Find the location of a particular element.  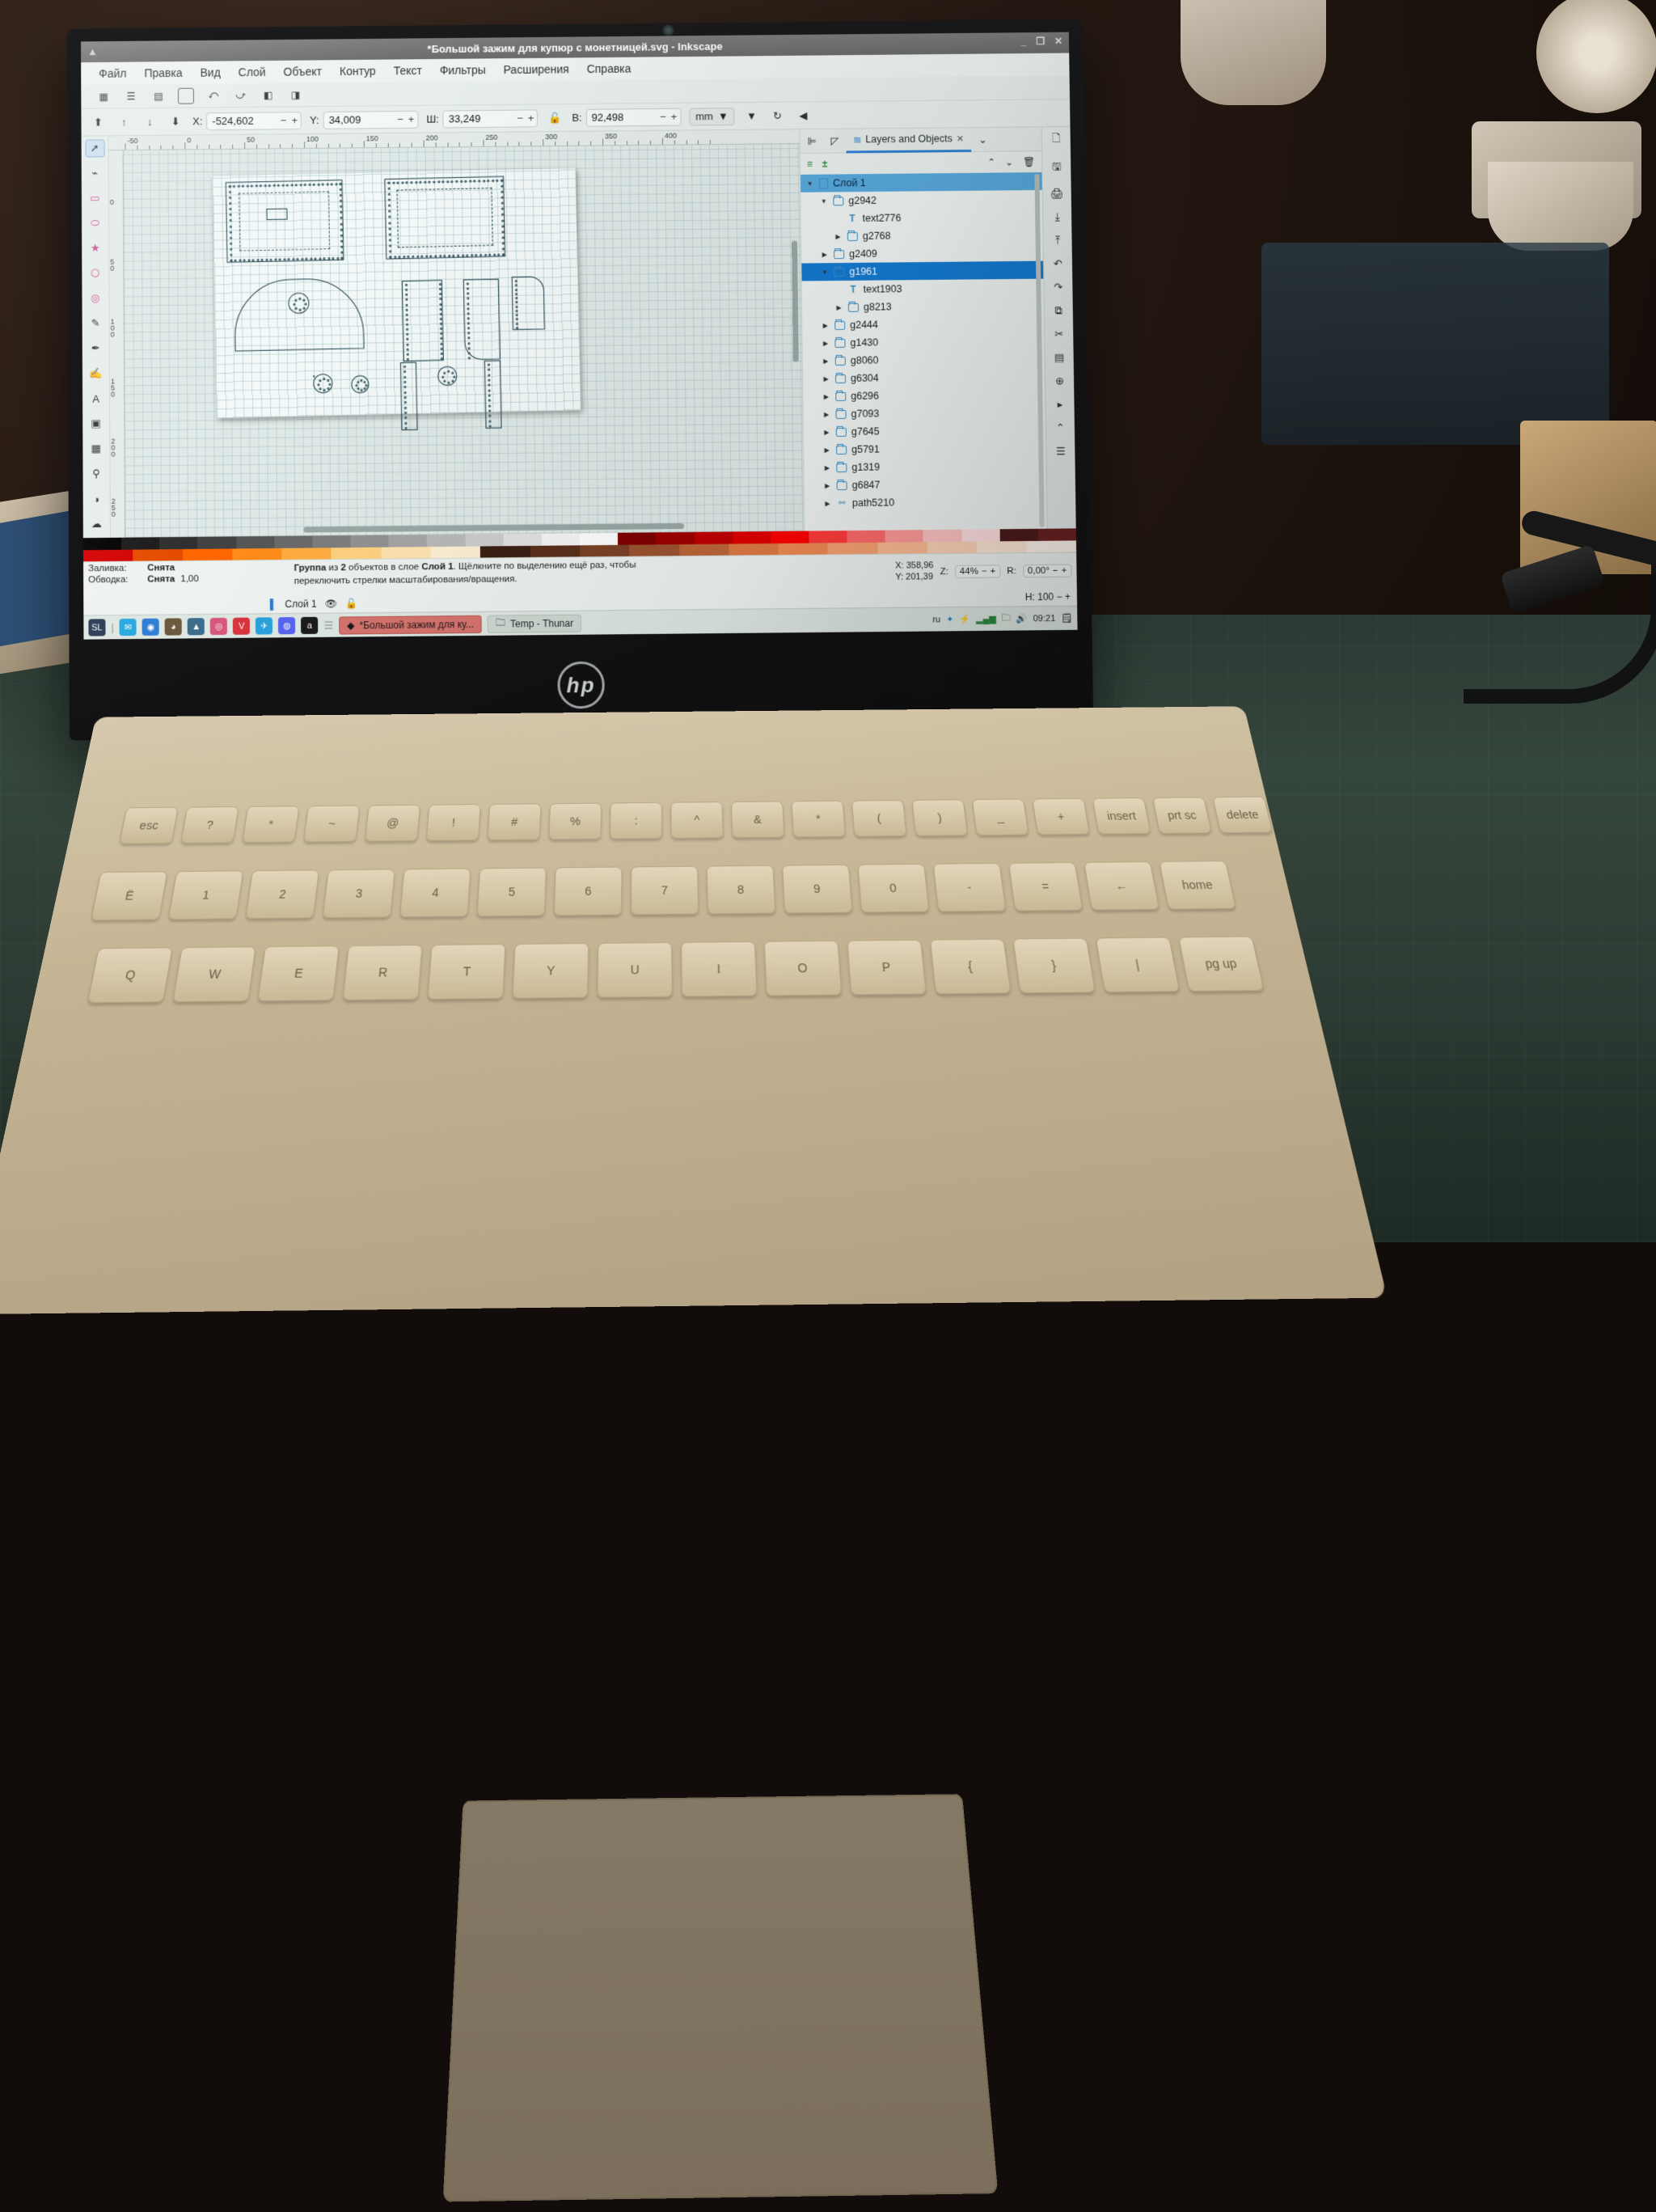

keyboard-key: P is located at coordinates (887, 968).